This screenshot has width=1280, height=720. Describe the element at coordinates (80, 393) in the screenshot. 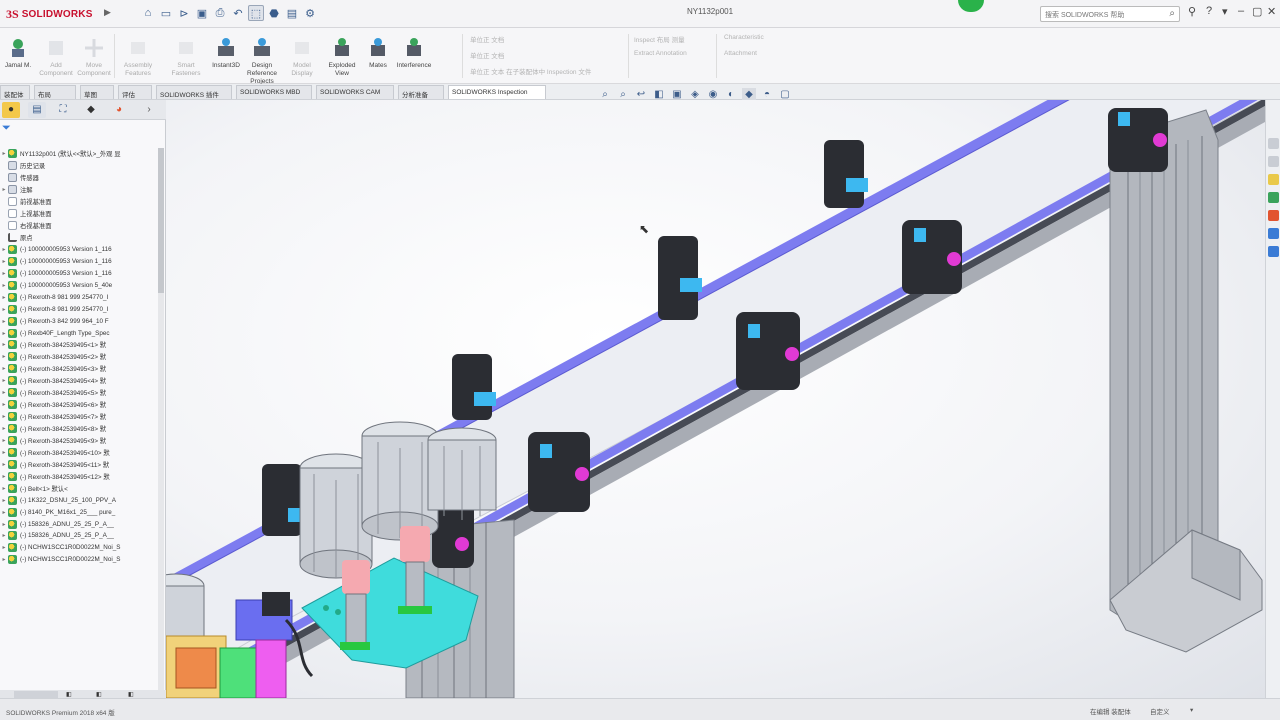

I see `tree-row: ▸ (-) Rexroth-3842539495<5> 默` at that location.